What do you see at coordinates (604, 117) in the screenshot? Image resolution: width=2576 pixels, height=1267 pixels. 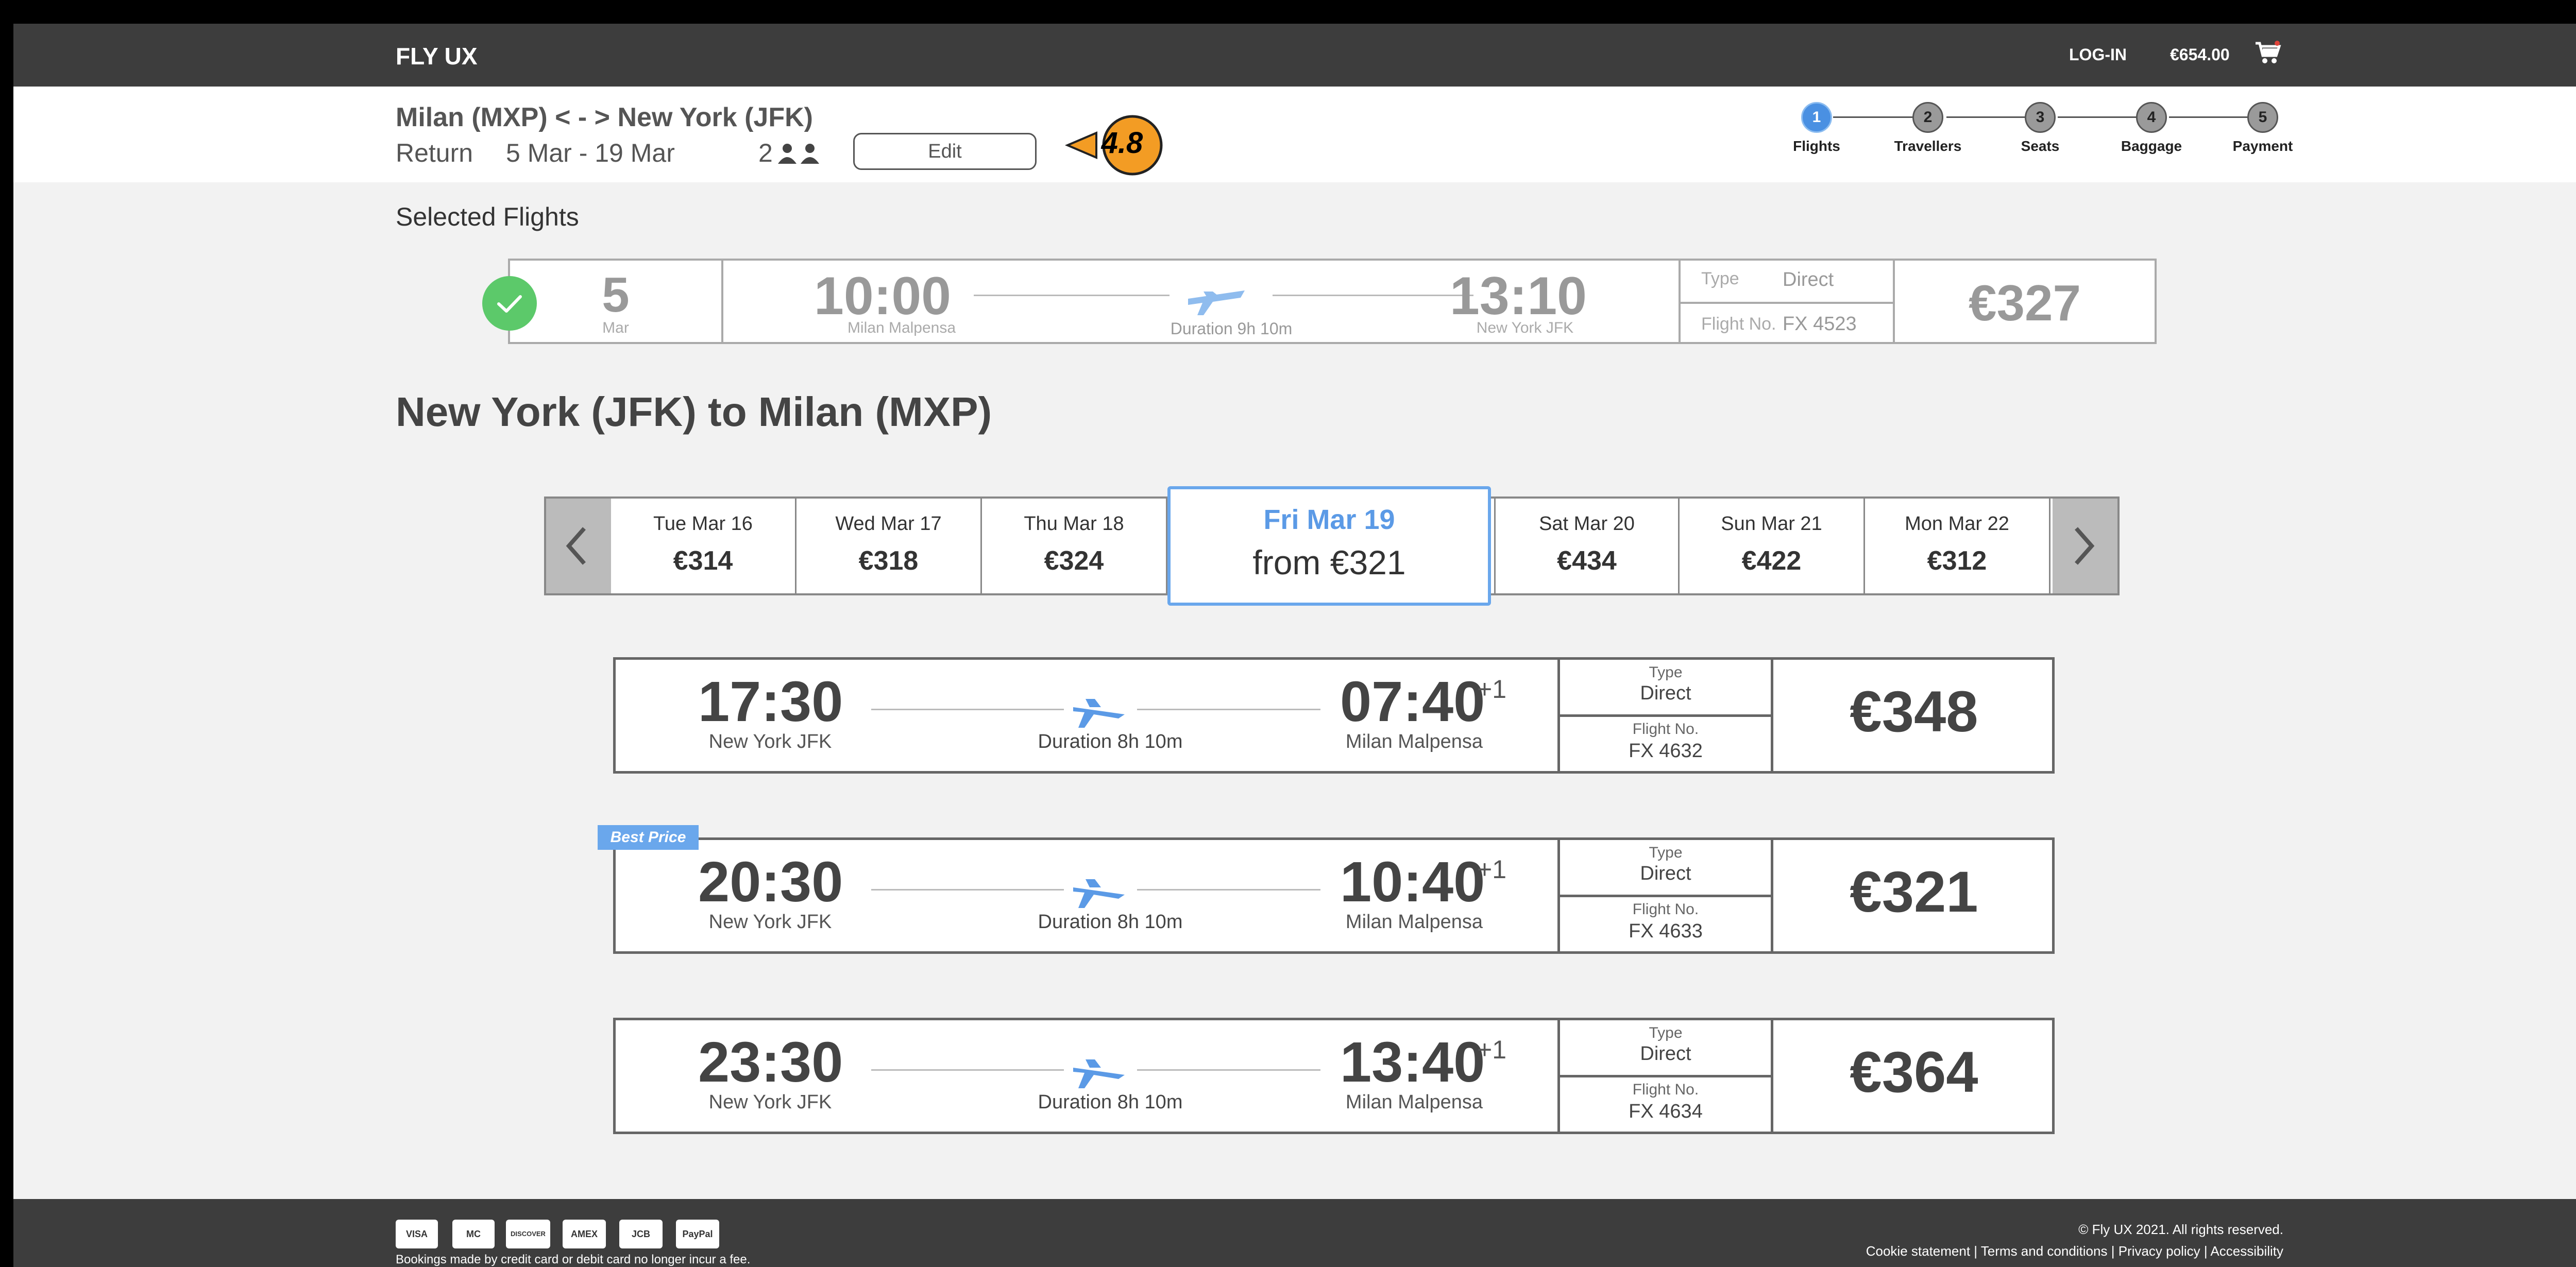 I see `trip-route: Milan (MXP) < - > New York (JFK)` at bounding box center [604, 117].